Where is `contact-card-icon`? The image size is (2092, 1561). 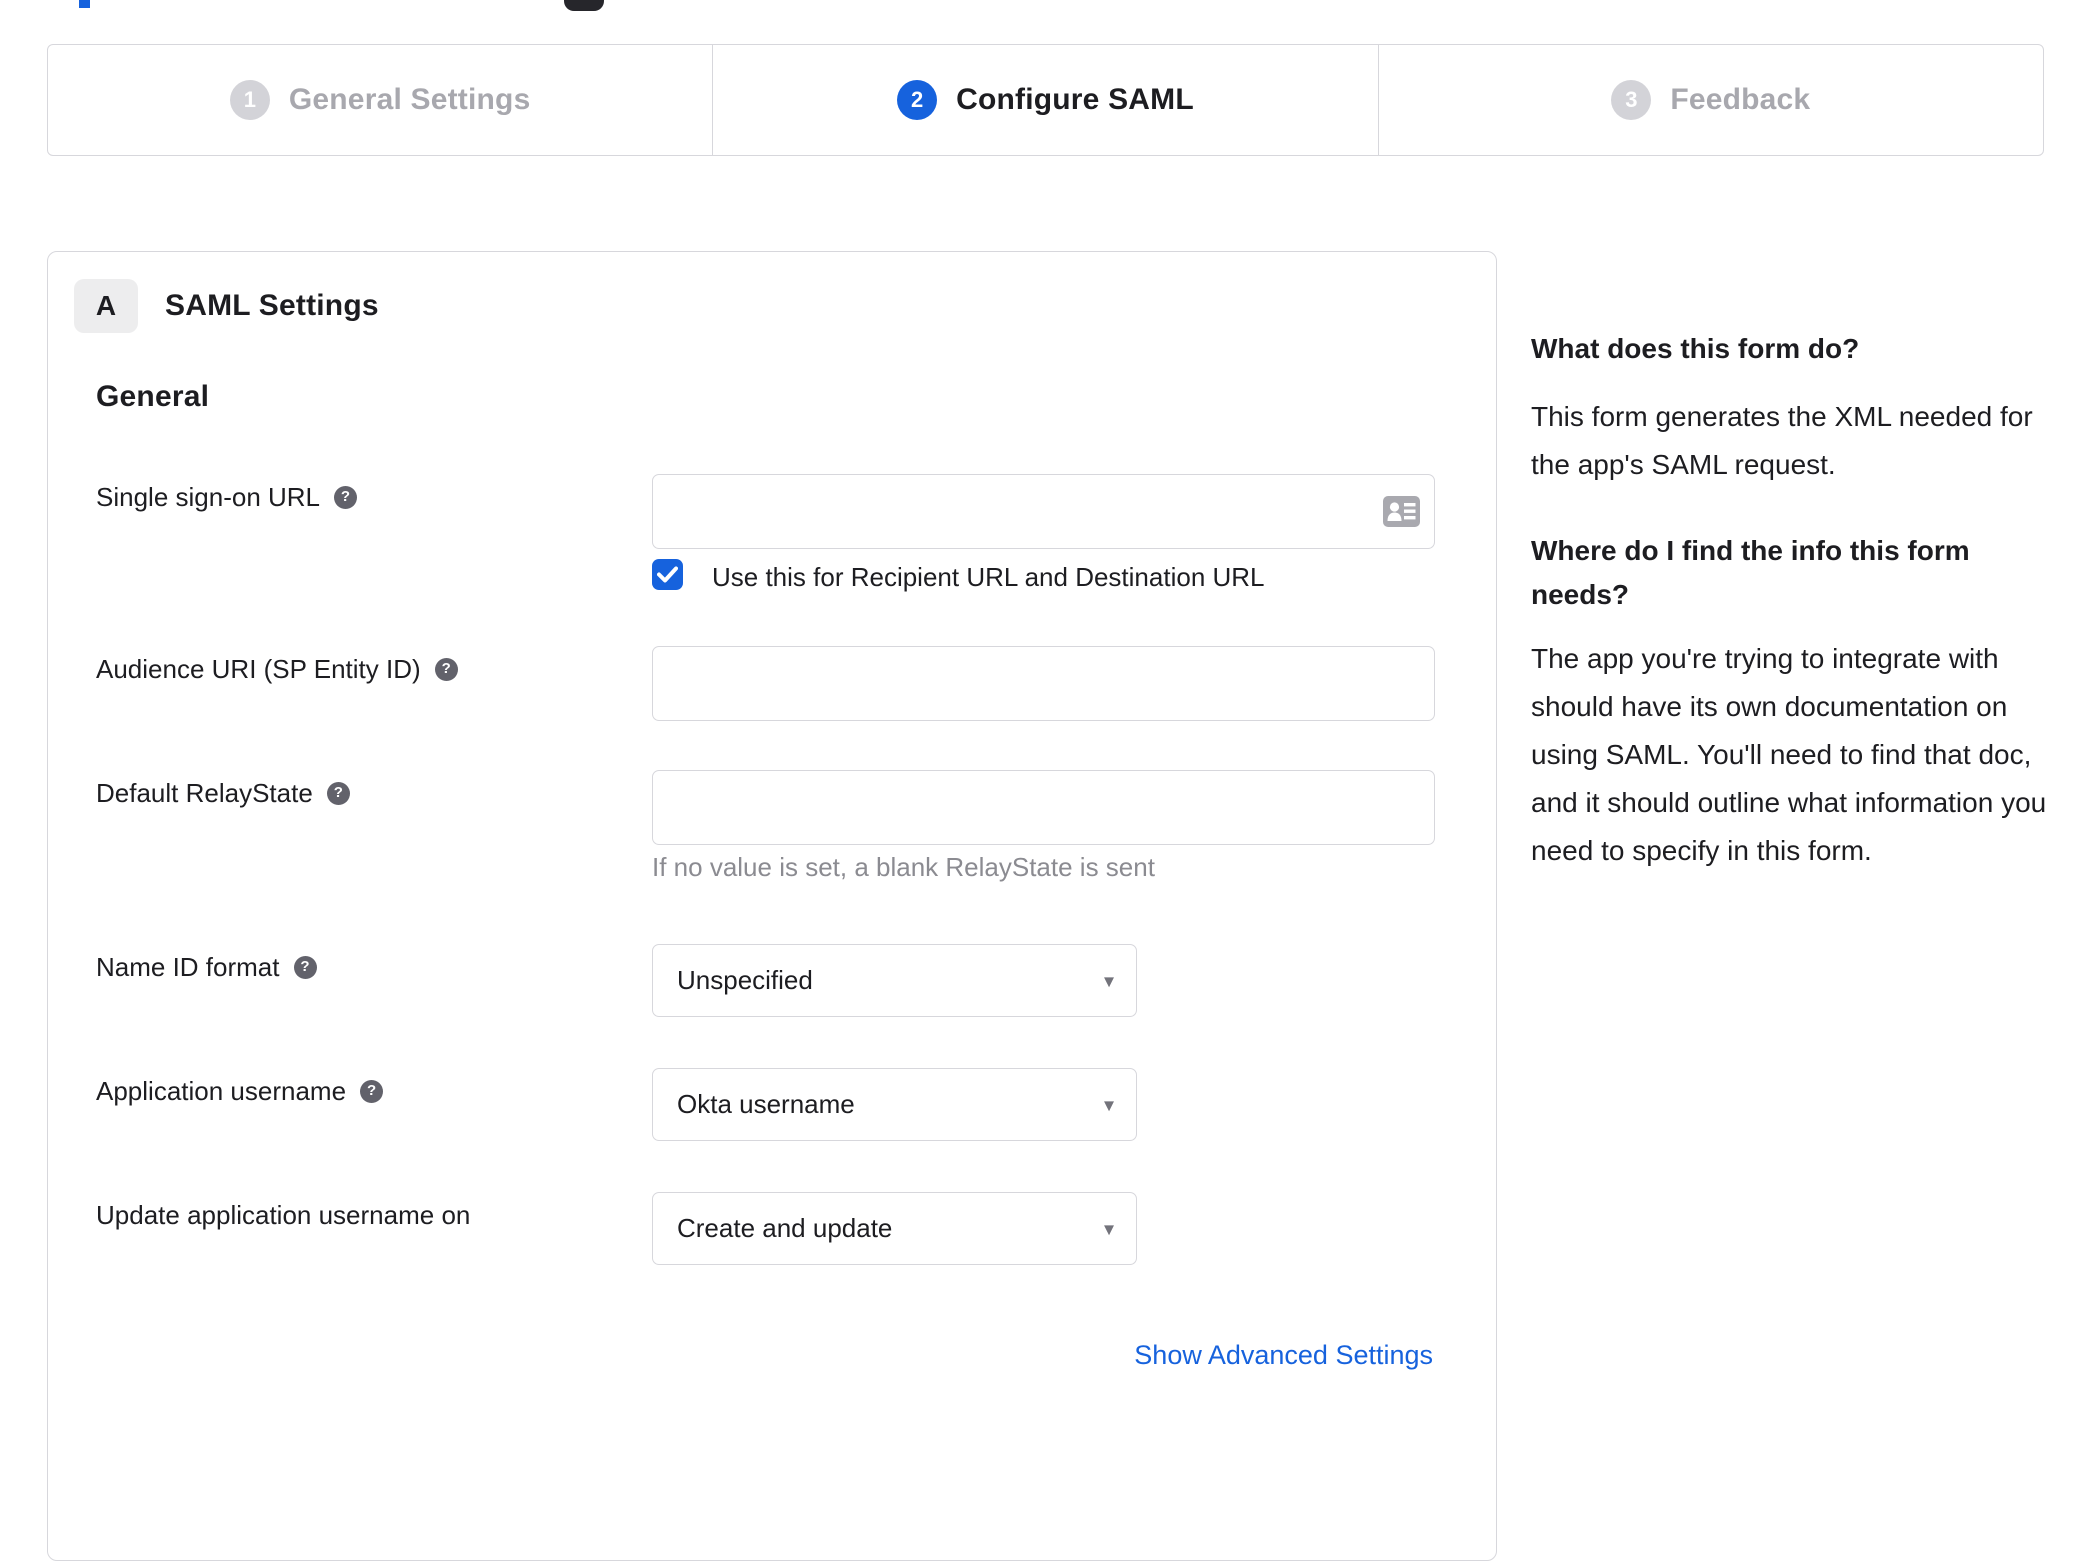 contact-card-icon is located at coordinates (1401, 511).